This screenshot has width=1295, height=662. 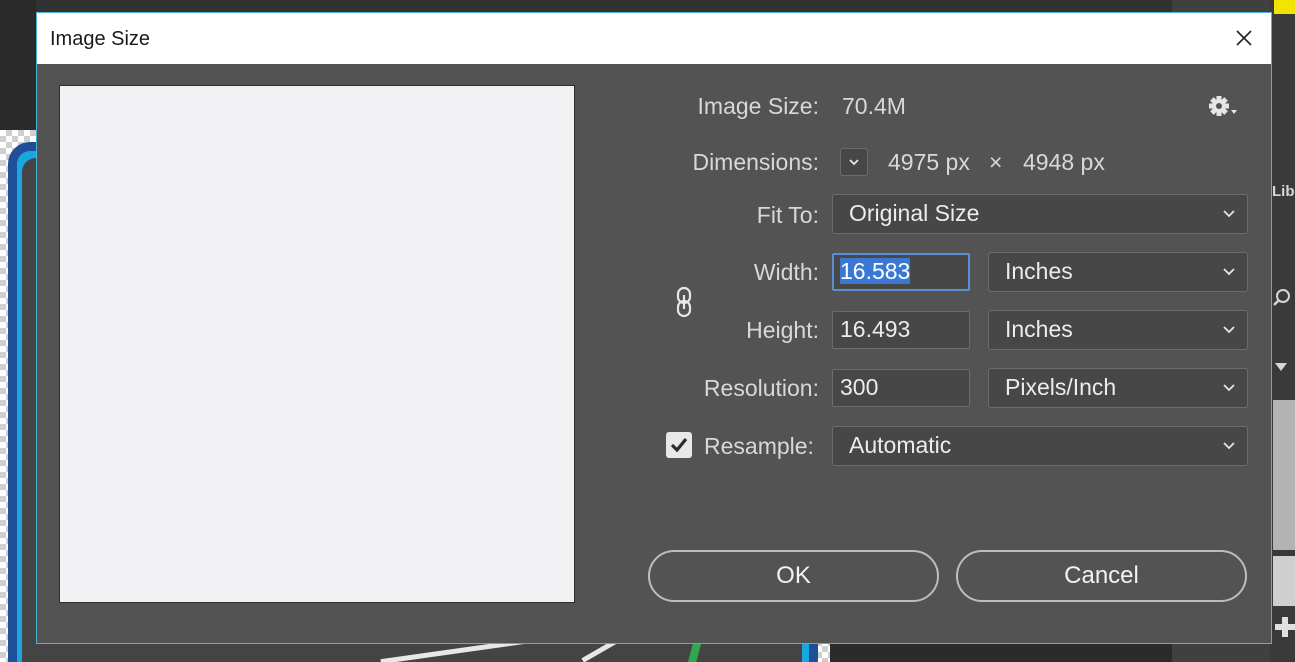 I want to click on width-input: 16.583, so click(x=901, y=272).